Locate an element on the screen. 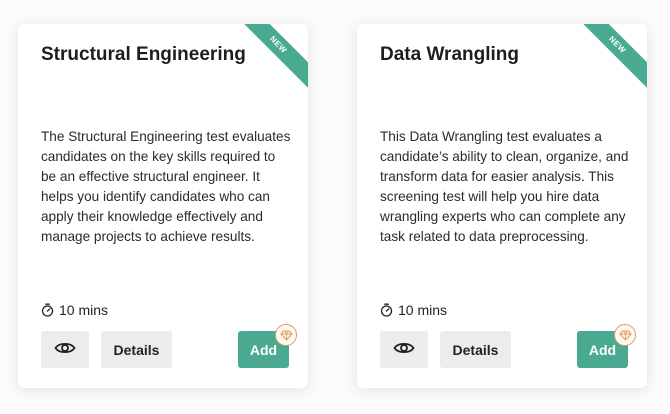 Image resolution: width=670 pixels, height=414 pixels. new-ribbon: NEW is located at coordinates (607, 59).